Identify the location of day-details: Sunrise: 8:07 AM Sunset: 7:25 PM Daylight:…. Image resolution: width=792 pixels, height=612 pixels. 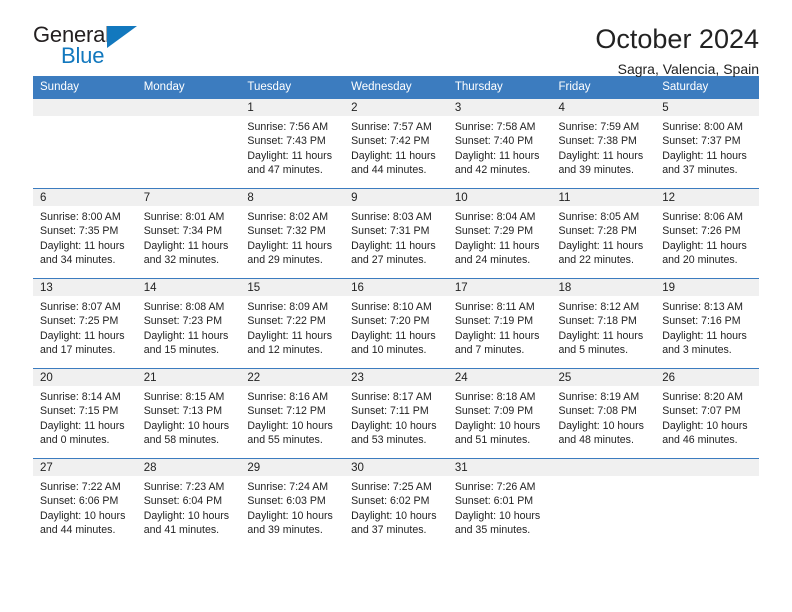
(85, 327).